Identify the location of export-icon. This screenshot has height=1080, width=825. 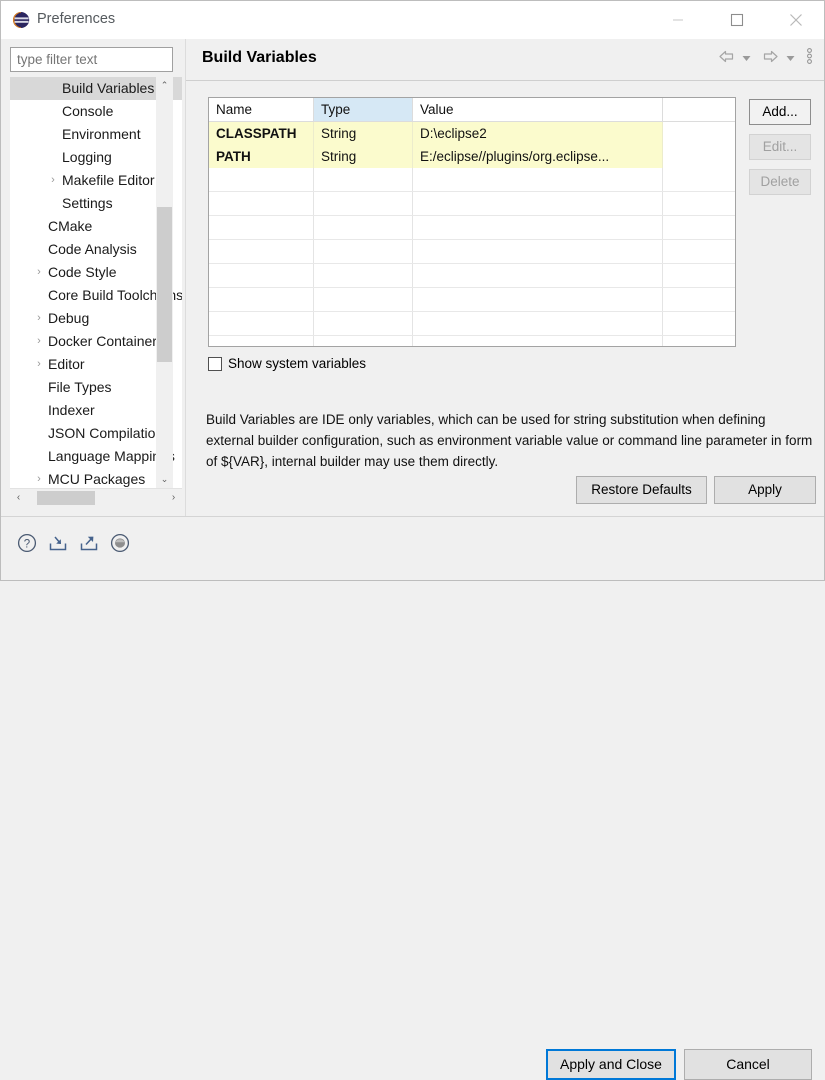
(91, 545).